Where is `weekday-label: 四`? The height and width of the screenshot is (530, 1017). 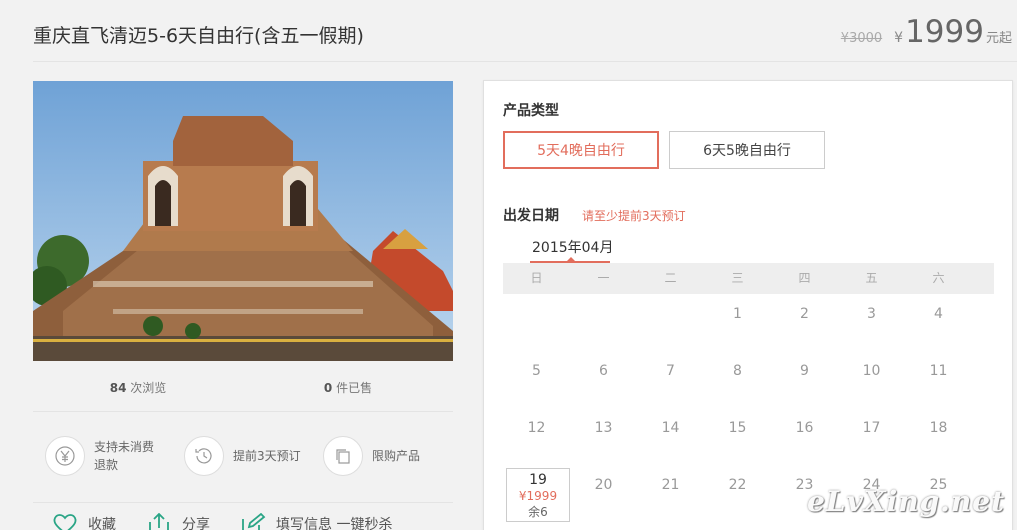
weekday-label: 四 is located at coordinates (804, 278).